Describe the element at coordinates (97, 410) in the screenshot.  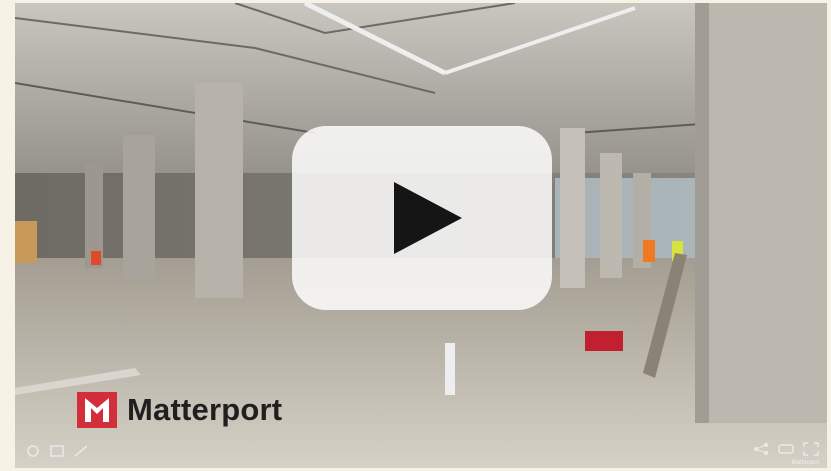
I see `matterport-logo-icon` at that location.